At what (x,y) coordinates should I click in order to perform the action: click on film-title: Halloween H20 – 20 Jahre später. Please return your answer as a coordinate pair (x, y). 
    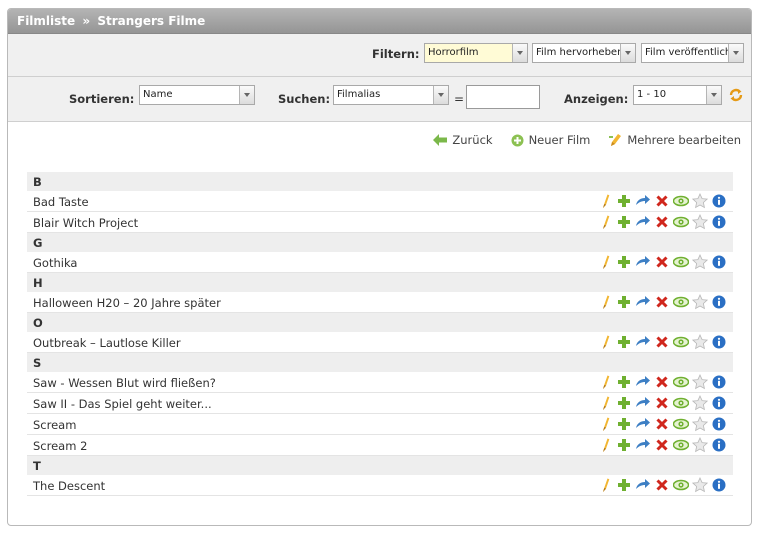
    Looking at the image, I should click on (127, 303).